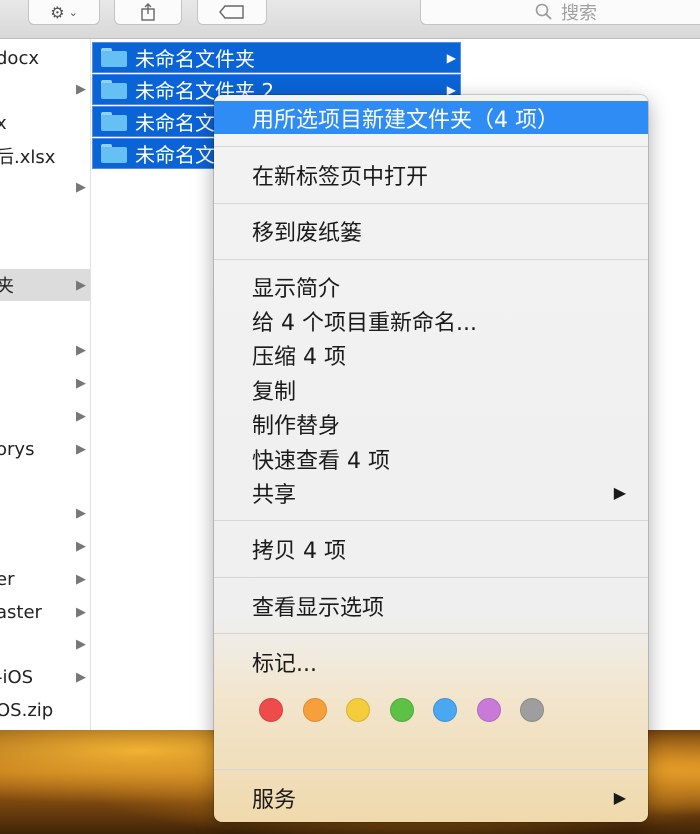 Image resolution: width=700 pixels, height=834 pixels. I want to click on menu-item-label: 用所选项目新建文件夹（4 项）, so click(405, 120).